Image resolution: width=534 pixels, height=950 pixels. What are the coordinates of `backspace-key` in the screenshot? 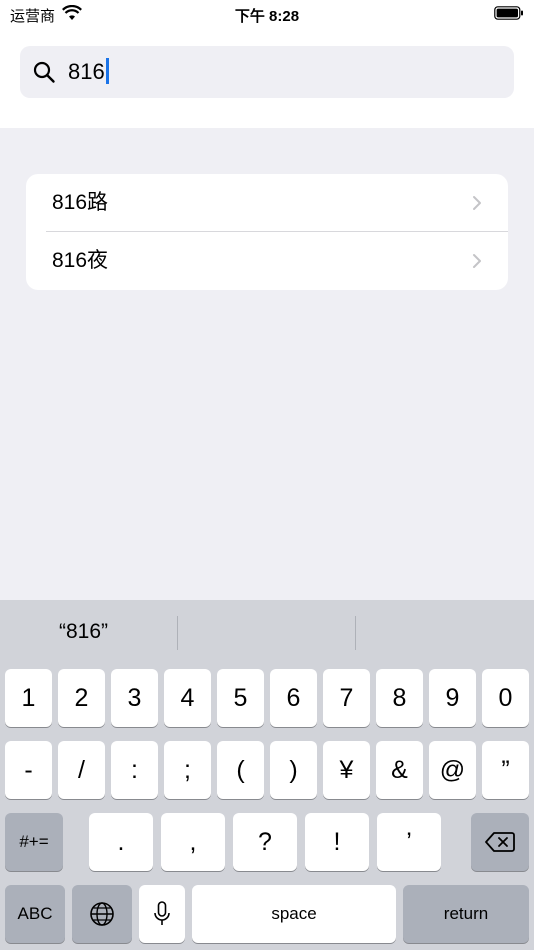 It's located at (500, 842).